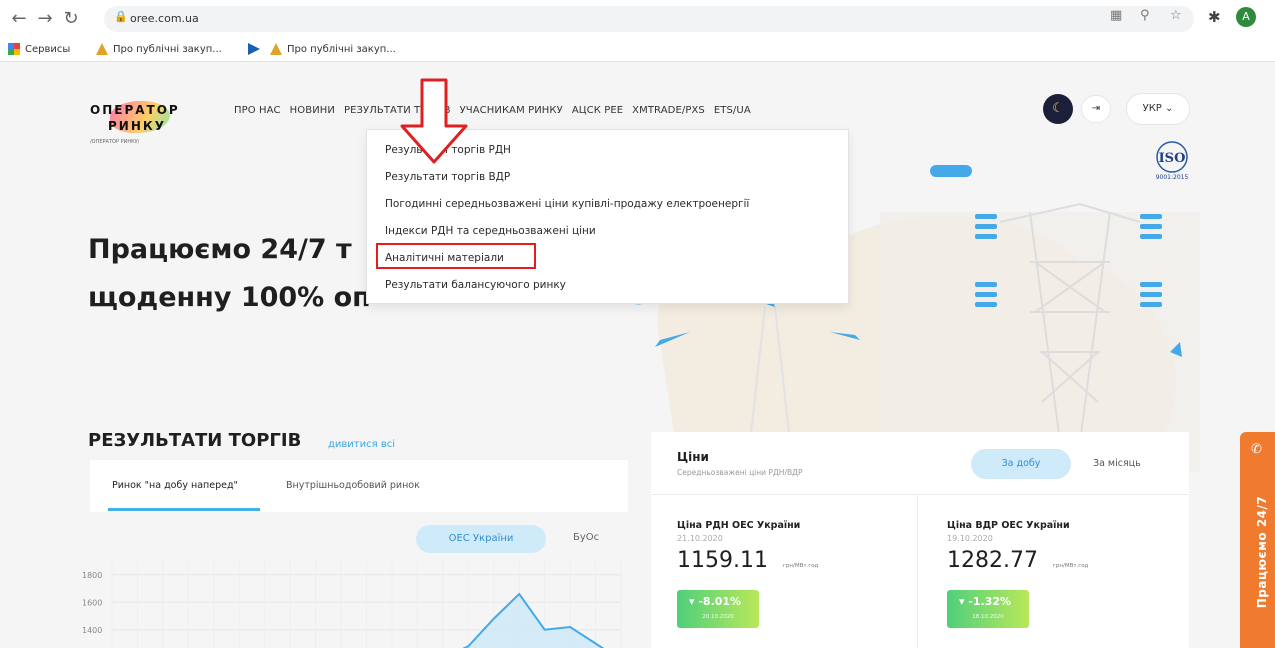 The height and width of the screenshot is (648, 1275). Describe the element at coordinates (988, 617) in the screenshot. I see `vdr-change-date: 18.10.2020` at that location.